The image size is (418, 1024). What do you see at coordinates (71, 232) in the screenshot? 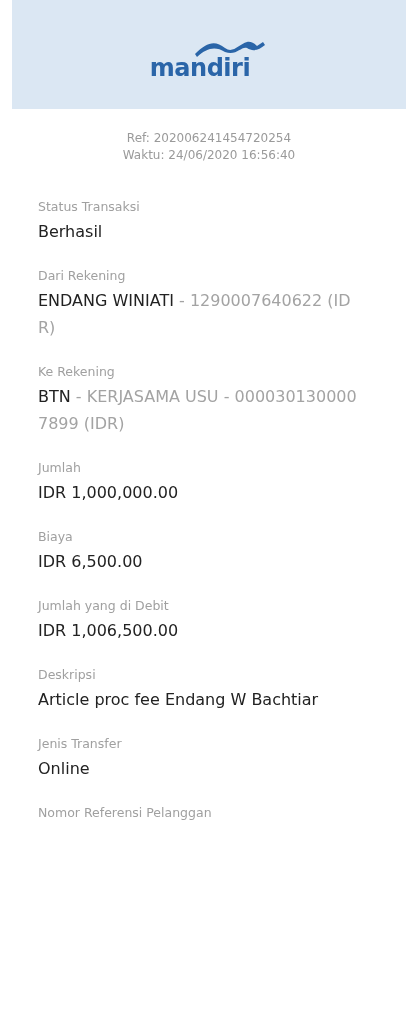
I see `field-value: Berhasil` at bounding box center [71, 232].